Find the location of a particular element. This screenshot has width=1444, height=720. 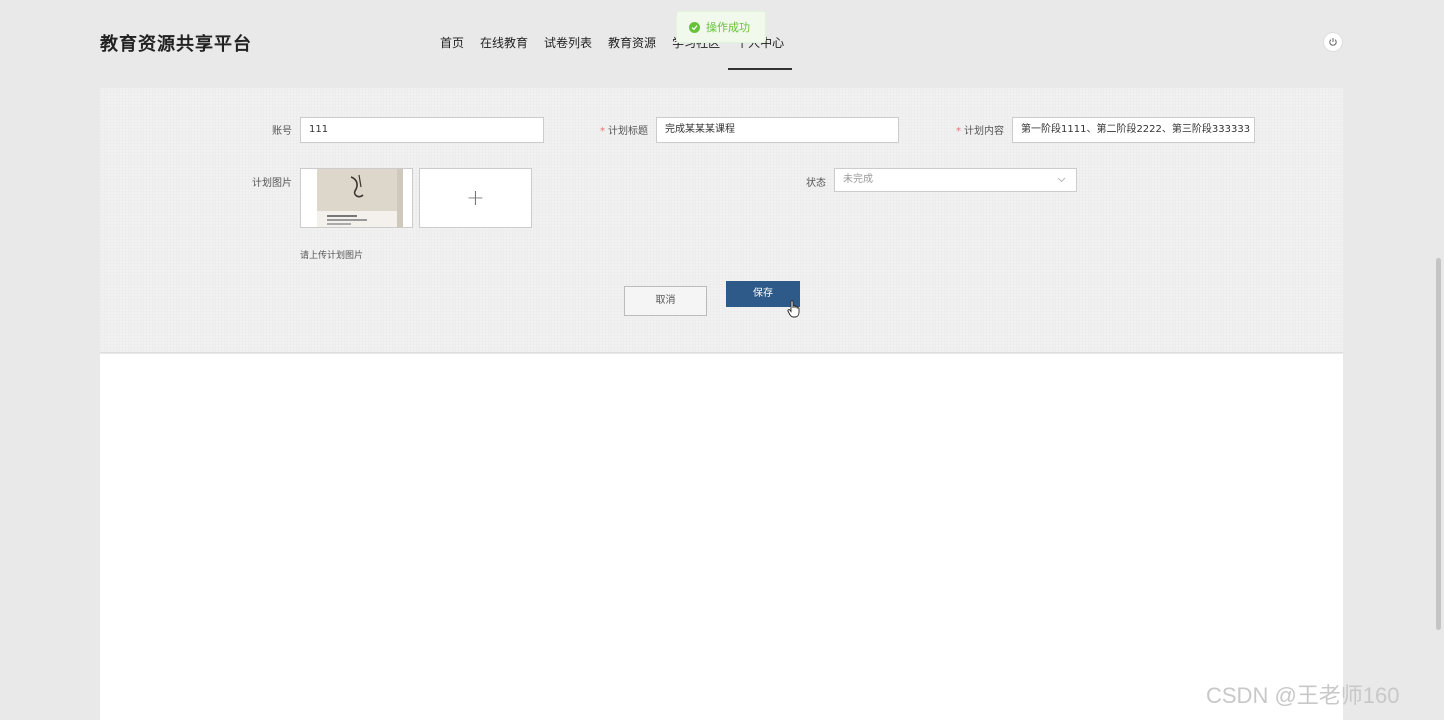

nav-item-home: 首页 is located at coordinates (452, 52).